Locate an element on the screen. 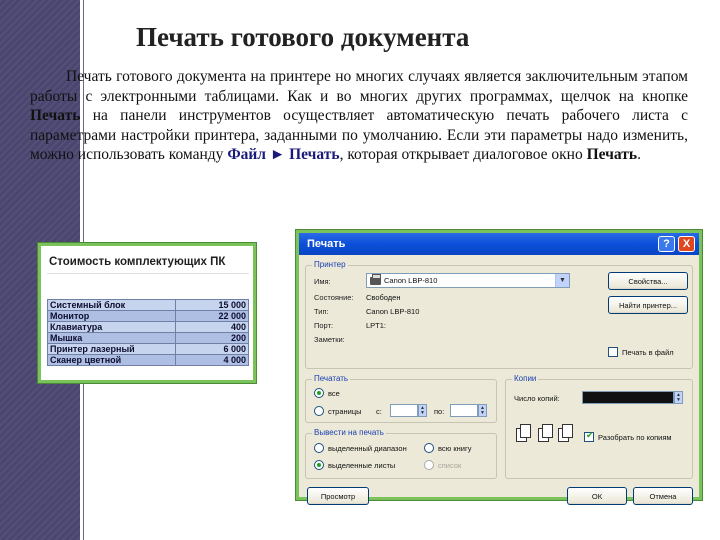 The image size is (720, 540). printer-group-legend: Принтер is located at coordinates (330, 264).